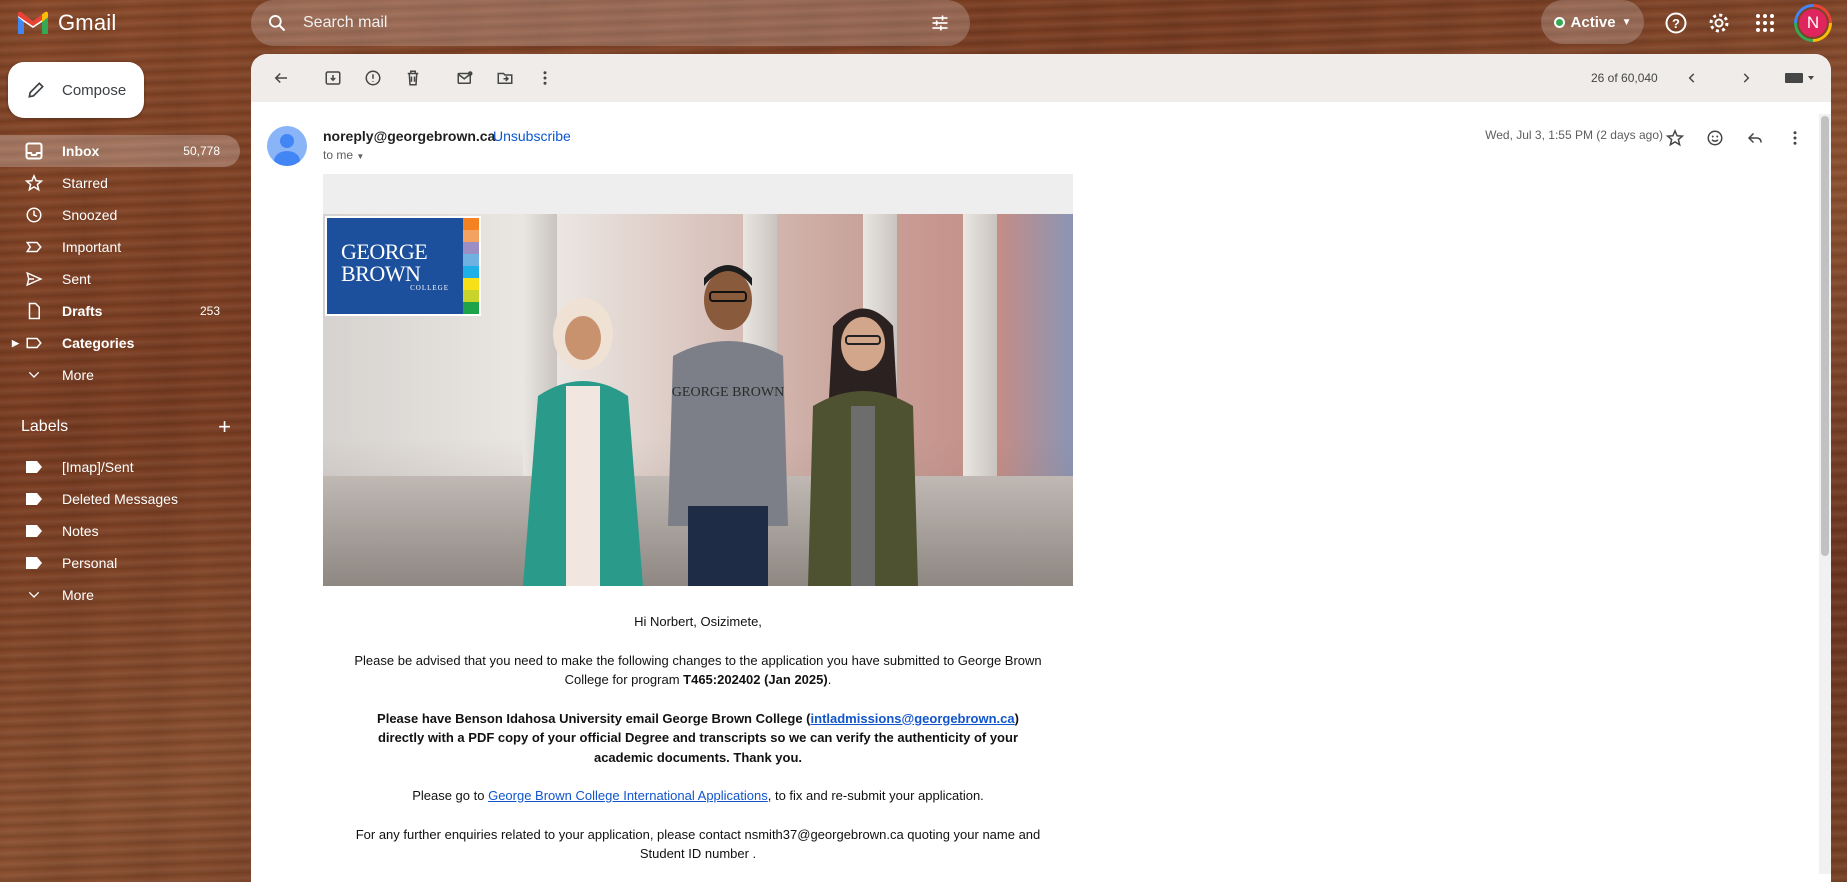  I want to click on search-options-icon, so click(940, 23).